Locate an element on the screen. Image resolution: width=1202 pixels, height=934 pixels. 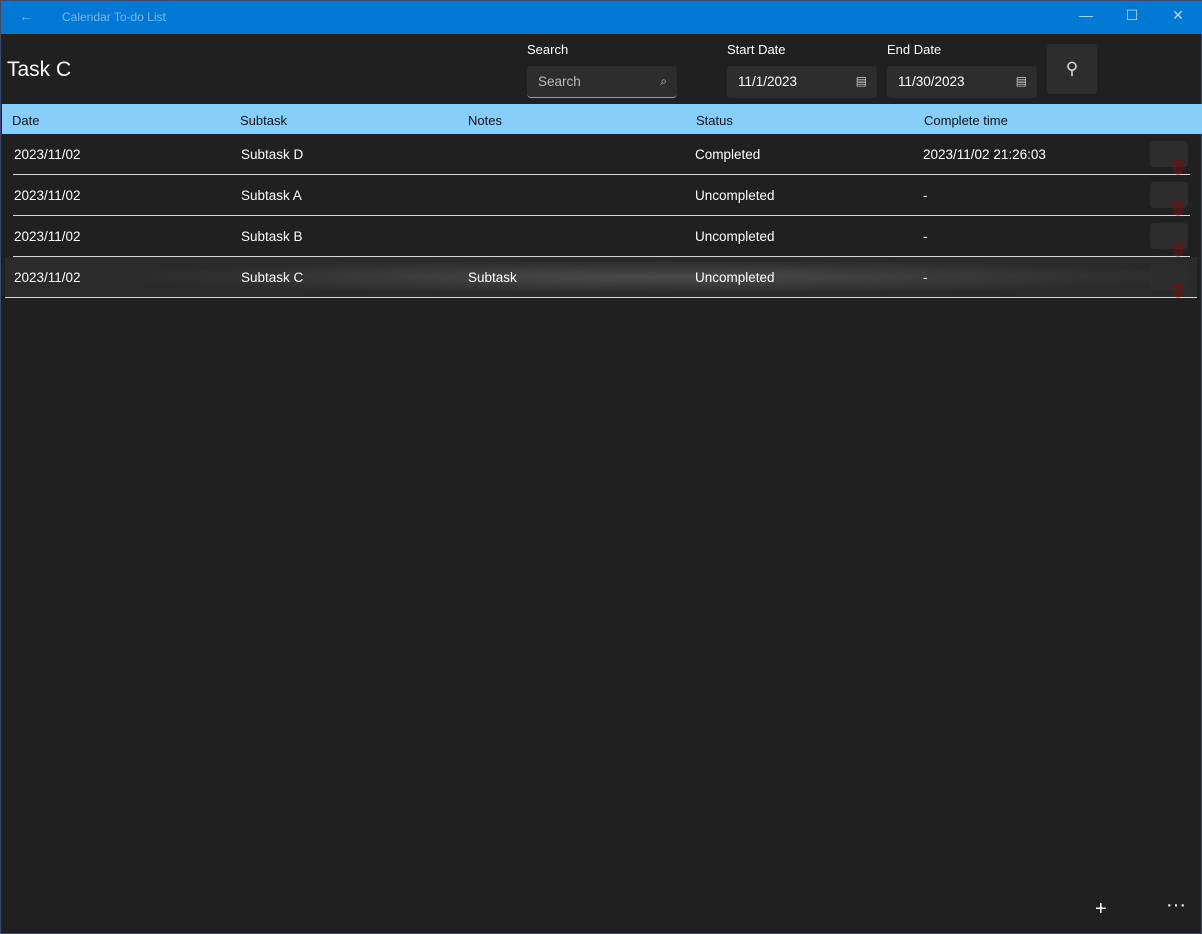
end-date-picker: 11/30/2023 ▤ is located at coordinates (962, 82).